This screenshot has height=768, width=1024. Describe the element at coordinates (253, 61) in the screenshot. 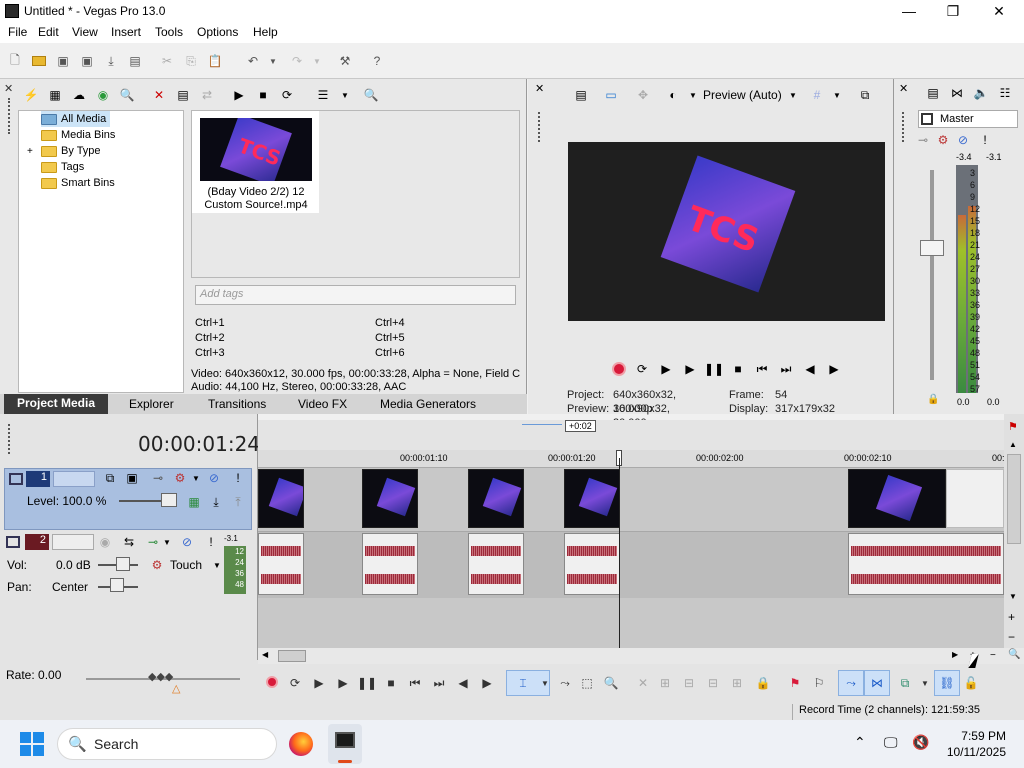

I see `undo-icon: ↶` at that location.